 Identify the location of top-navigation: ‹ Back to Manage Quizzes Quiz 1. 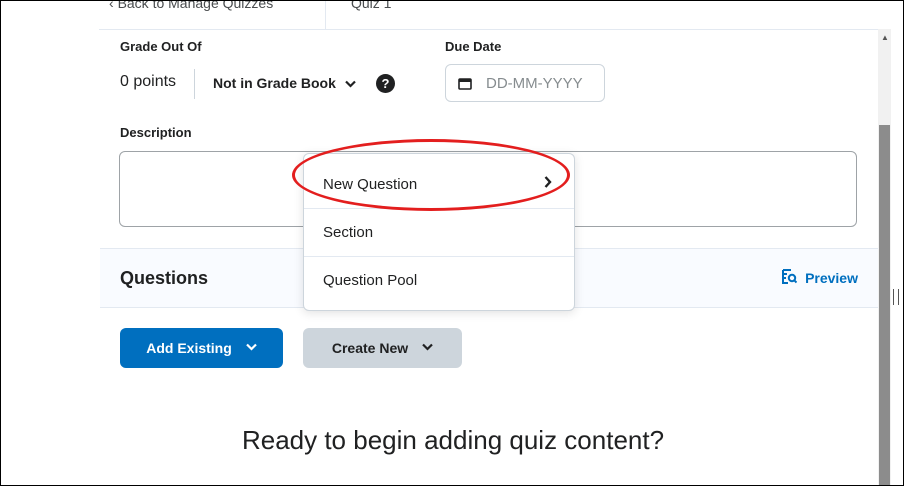
(494, 15).